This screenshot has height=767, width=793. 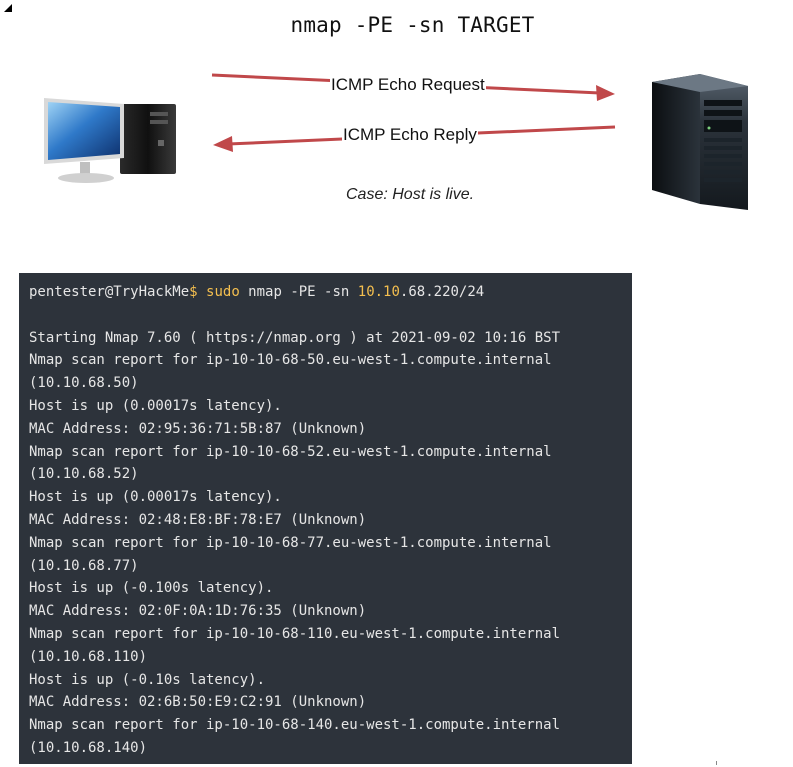 What do you see at coordinates (378, 292) in the screenshot?
I see `command-target-highlight: 10.10` at bounding box center [378, 292].